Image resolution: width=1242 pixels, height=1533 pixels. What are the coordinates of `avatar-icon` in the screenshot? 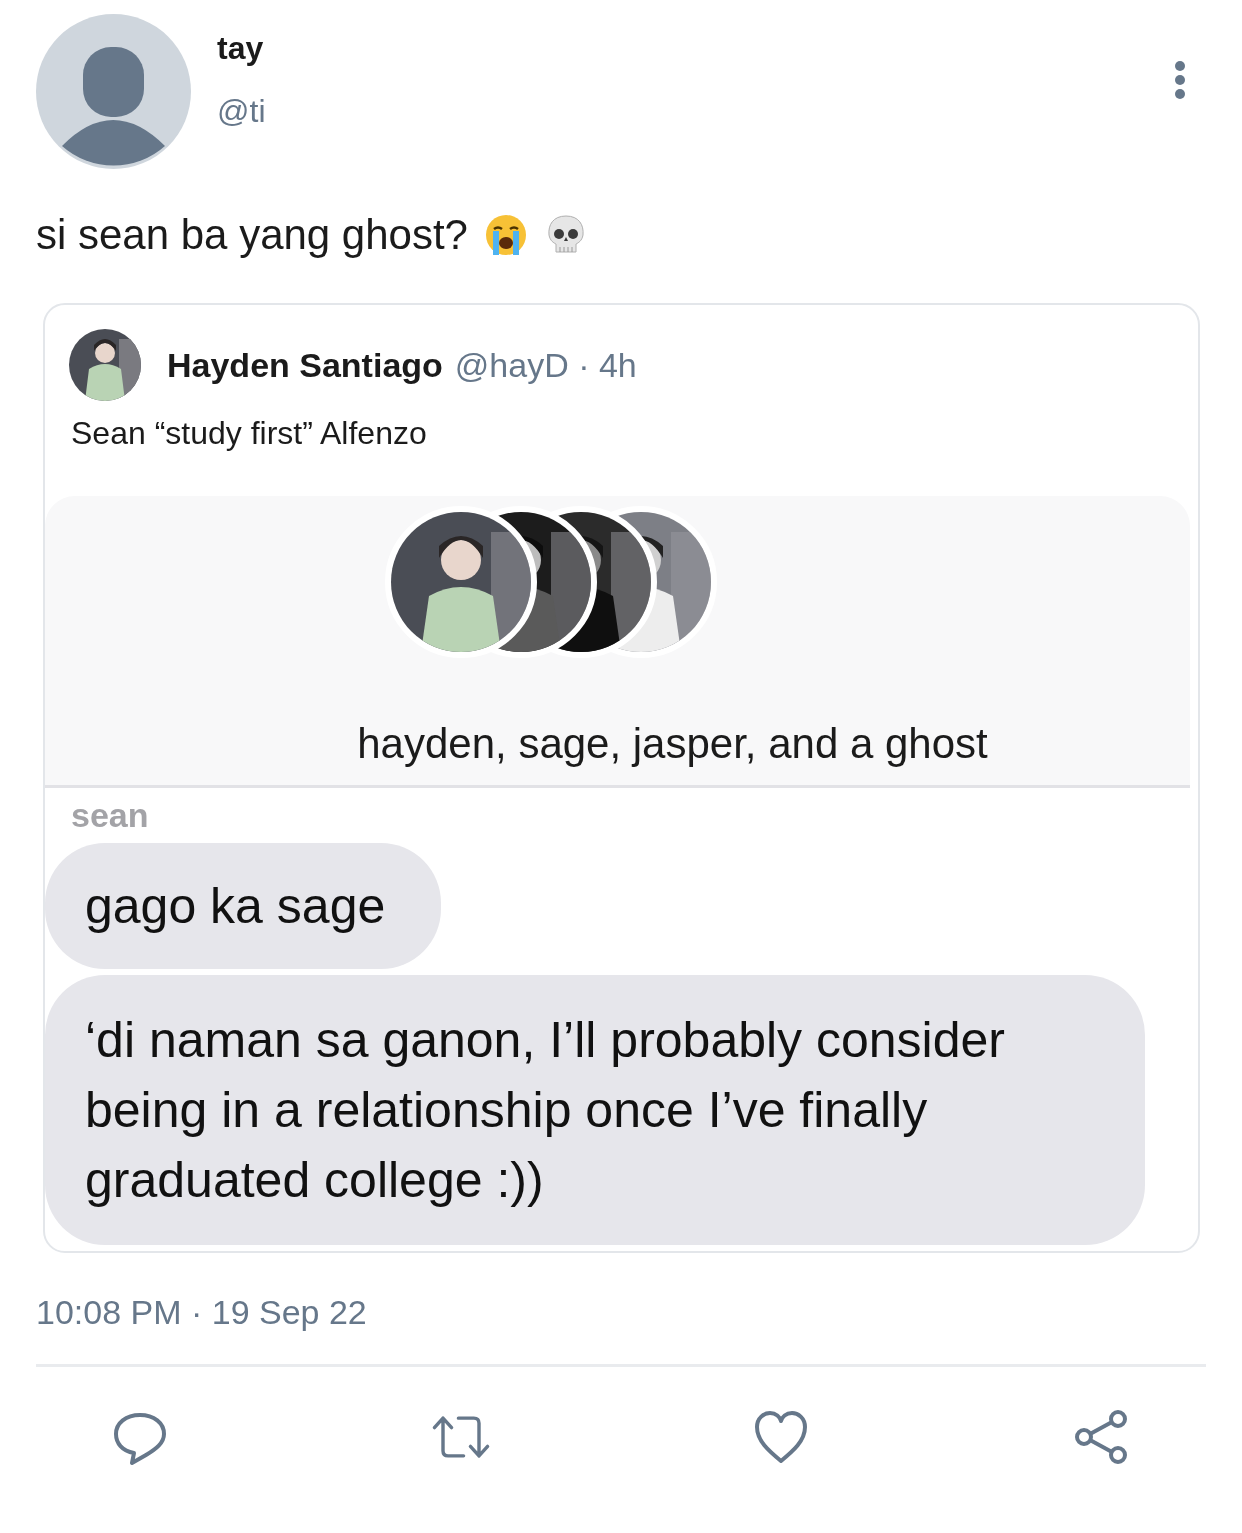 It's located at (113, 91).